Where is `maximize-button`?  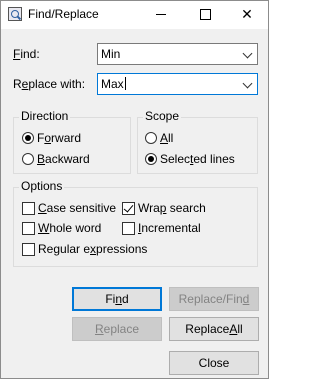
maximize-button is located at coordinates (205, 14).